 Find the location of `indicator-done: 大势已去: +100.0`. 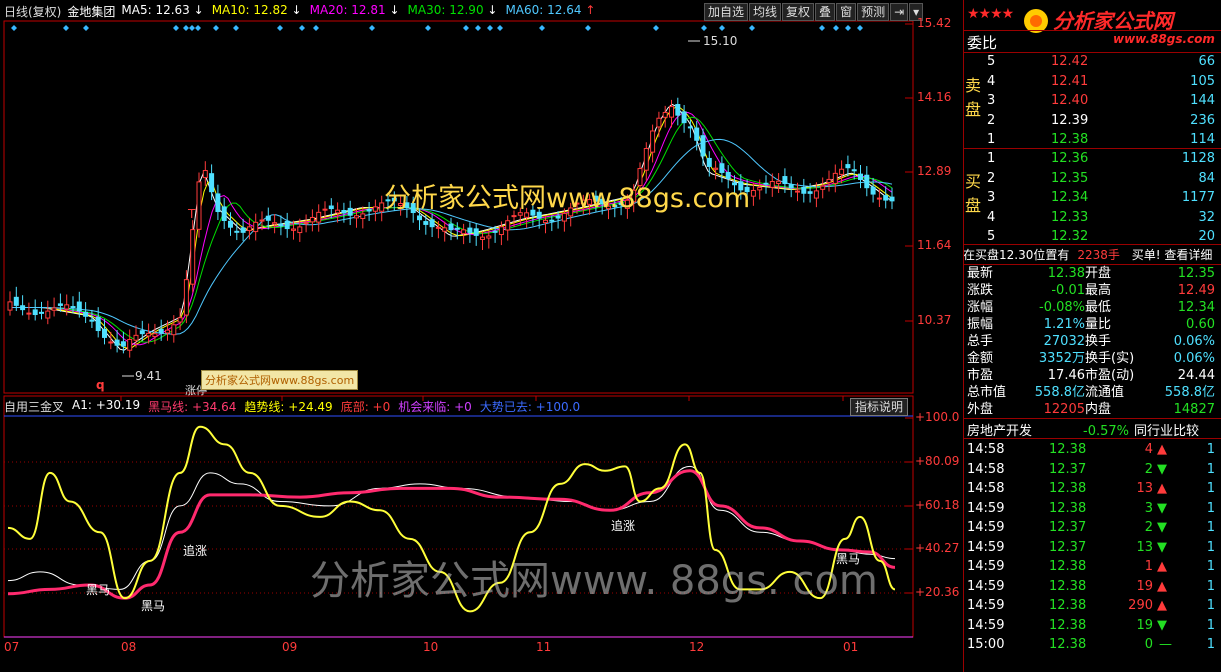

indicator-done: 大势已去: +100.0 is located at coordinates (530, 407).